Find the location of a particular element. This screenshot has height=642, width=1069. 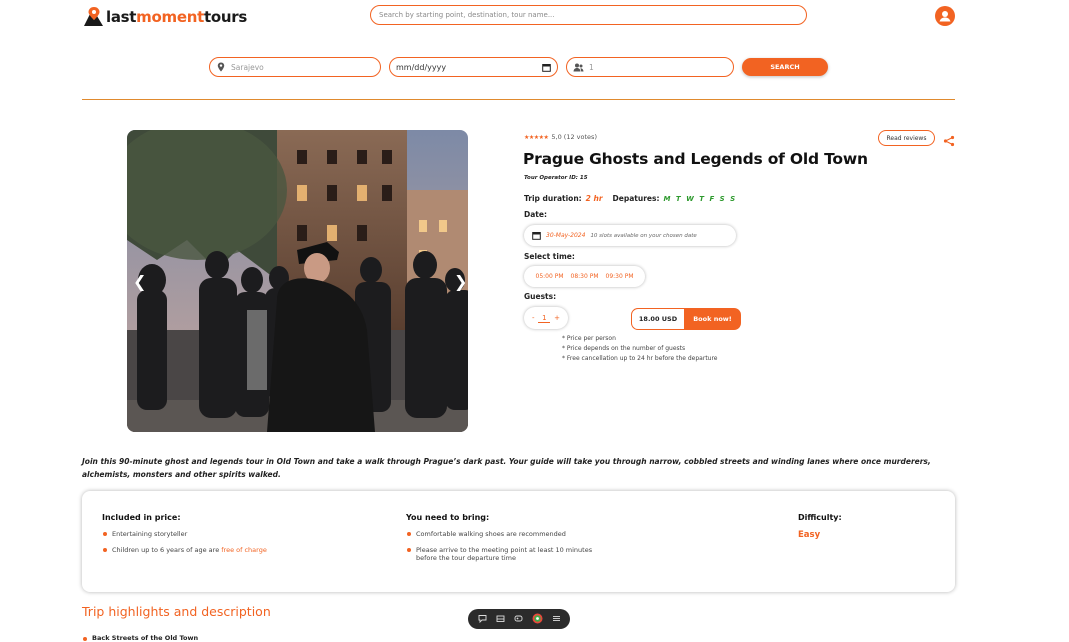

guests-field: 1 is located at coordinates (650, 67).